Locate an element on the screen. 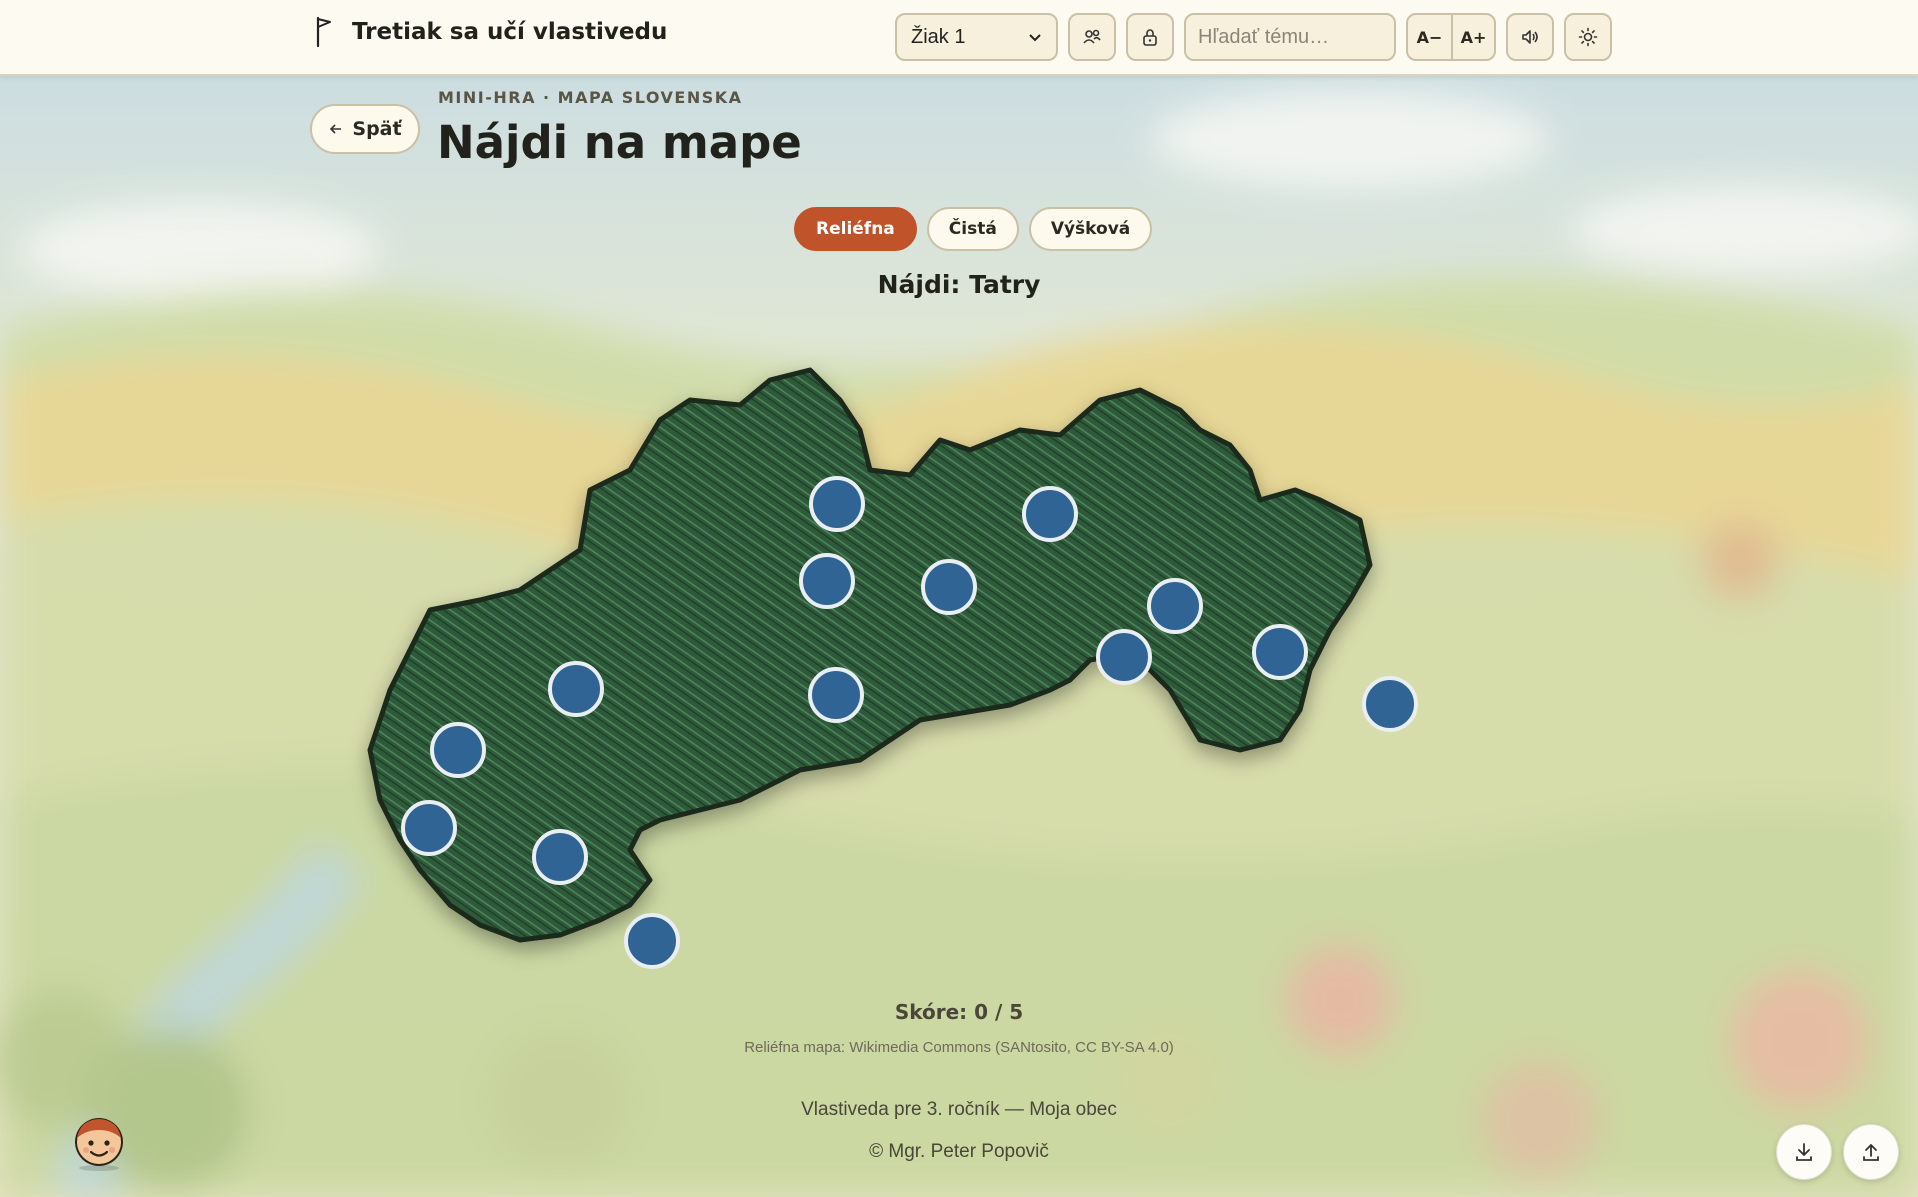 The width and height of the screenshot is (1918, 1197). footer-copyright: © Mgr. Peter Popovič is located at coordinates (959, 1151).